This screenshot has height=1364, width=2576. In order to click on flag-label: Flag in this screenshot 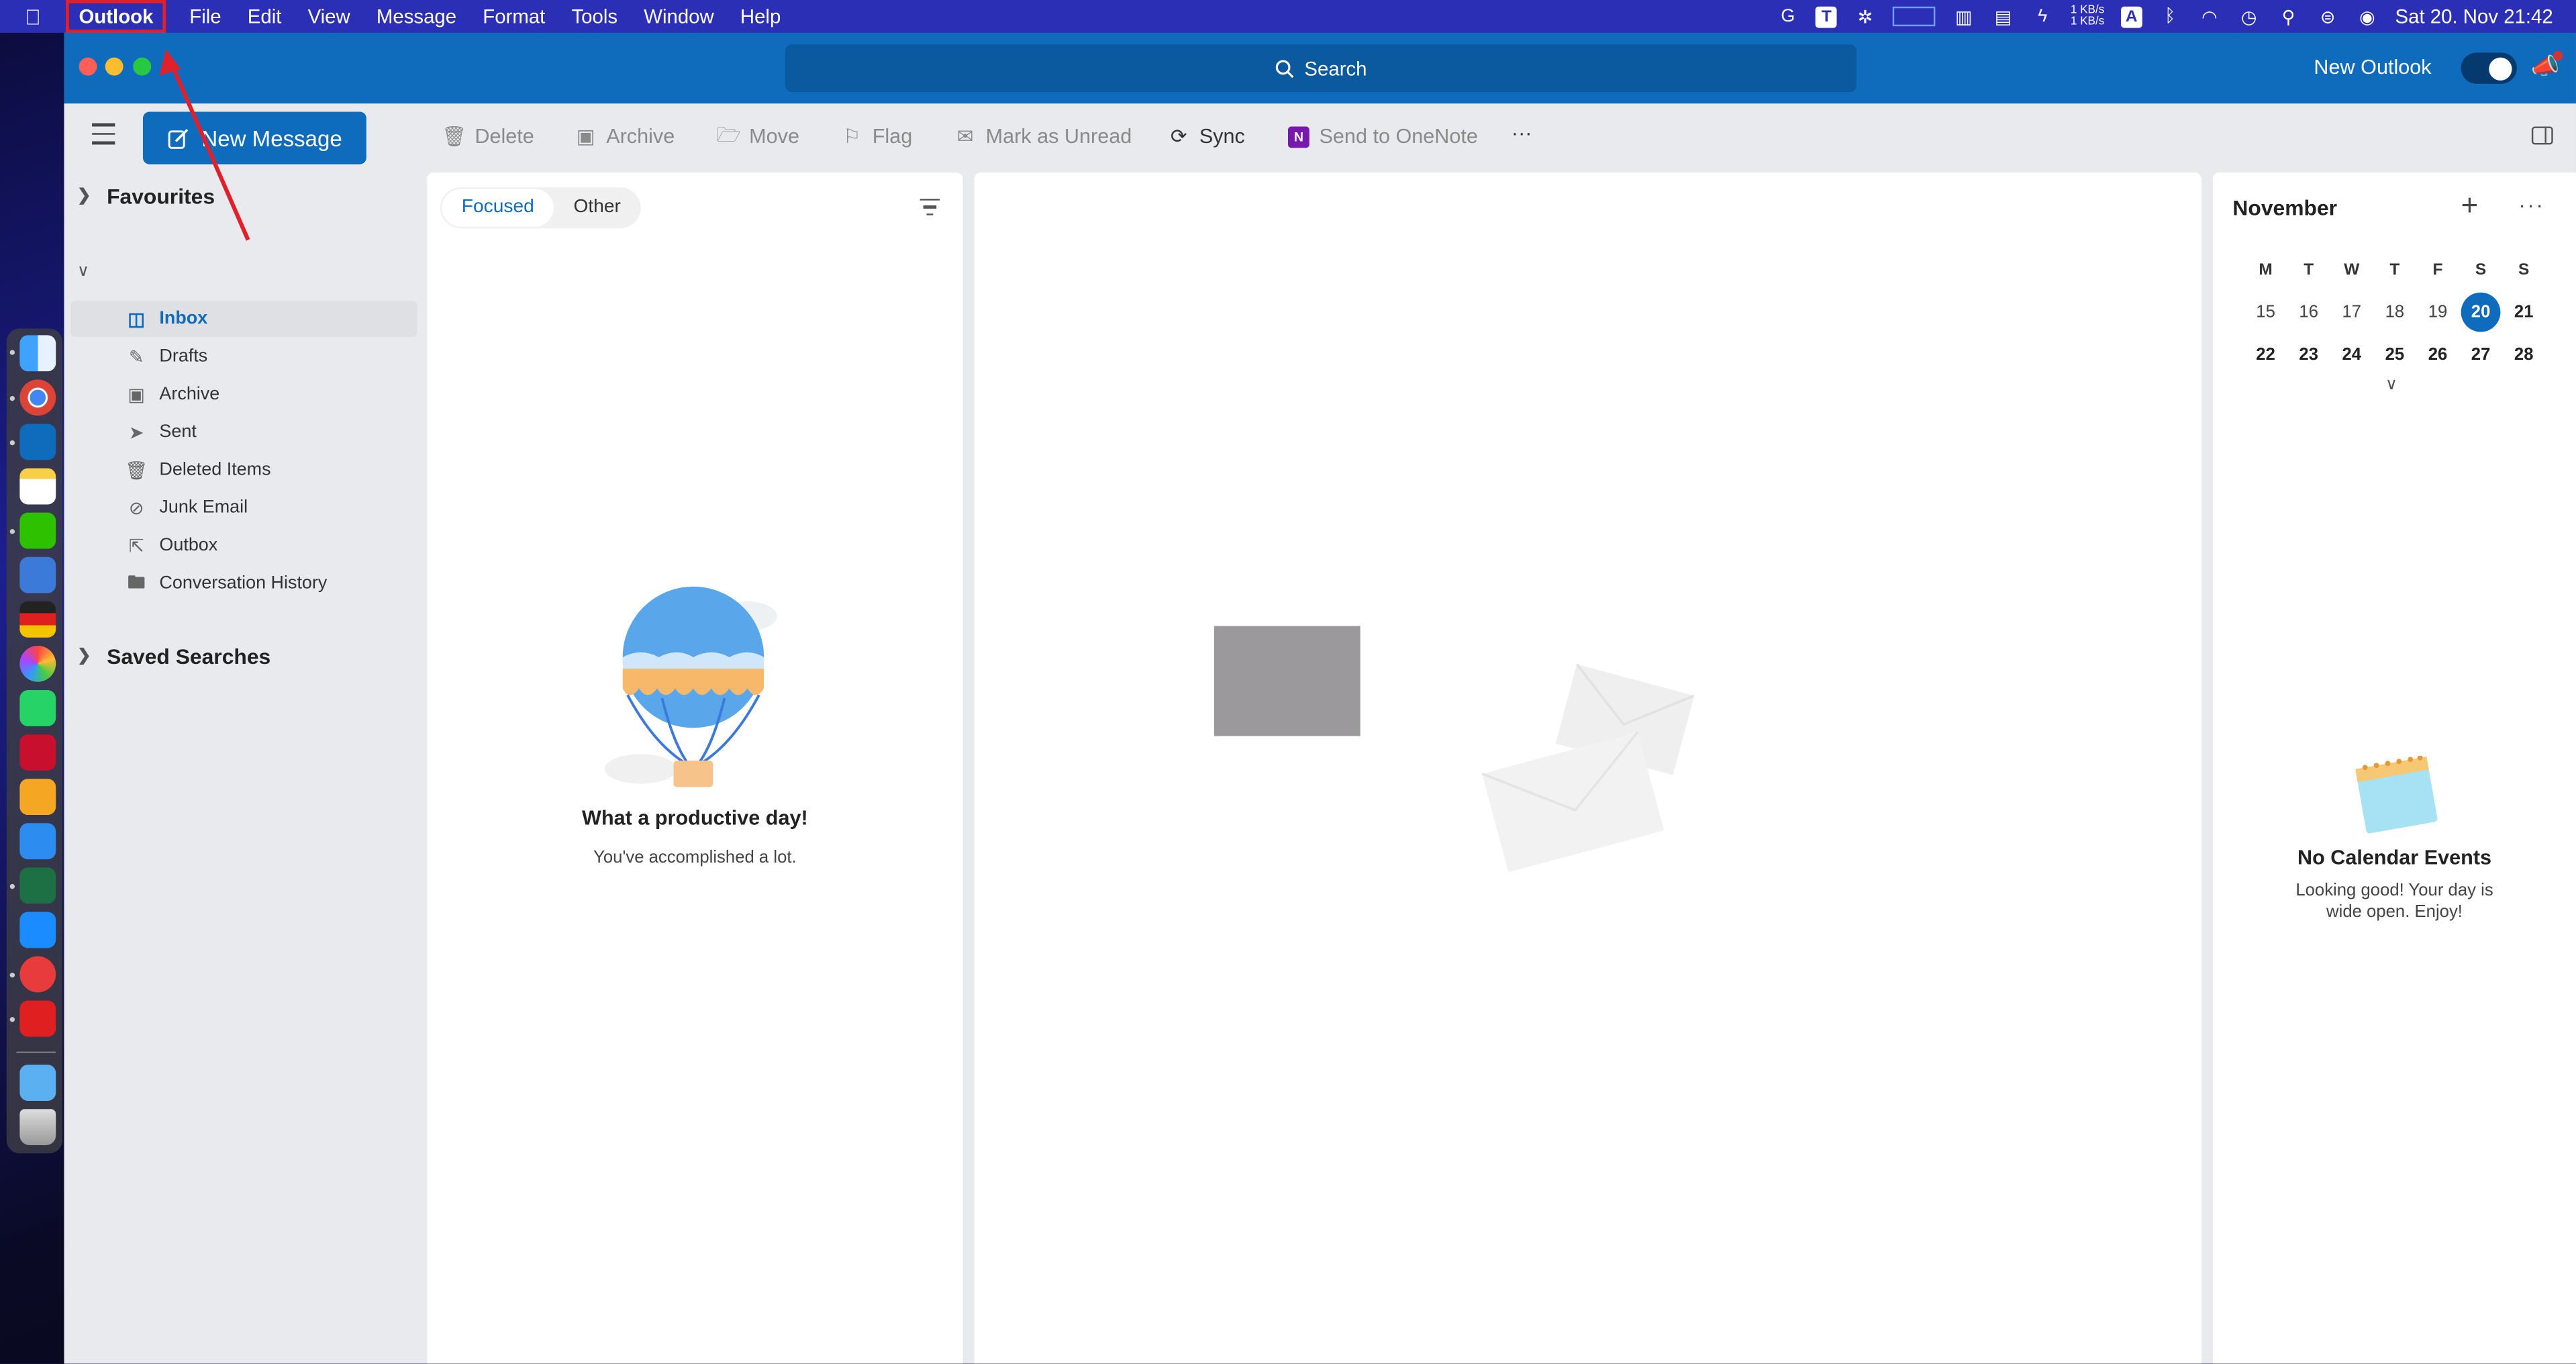, I will do `click(892, 136)`.